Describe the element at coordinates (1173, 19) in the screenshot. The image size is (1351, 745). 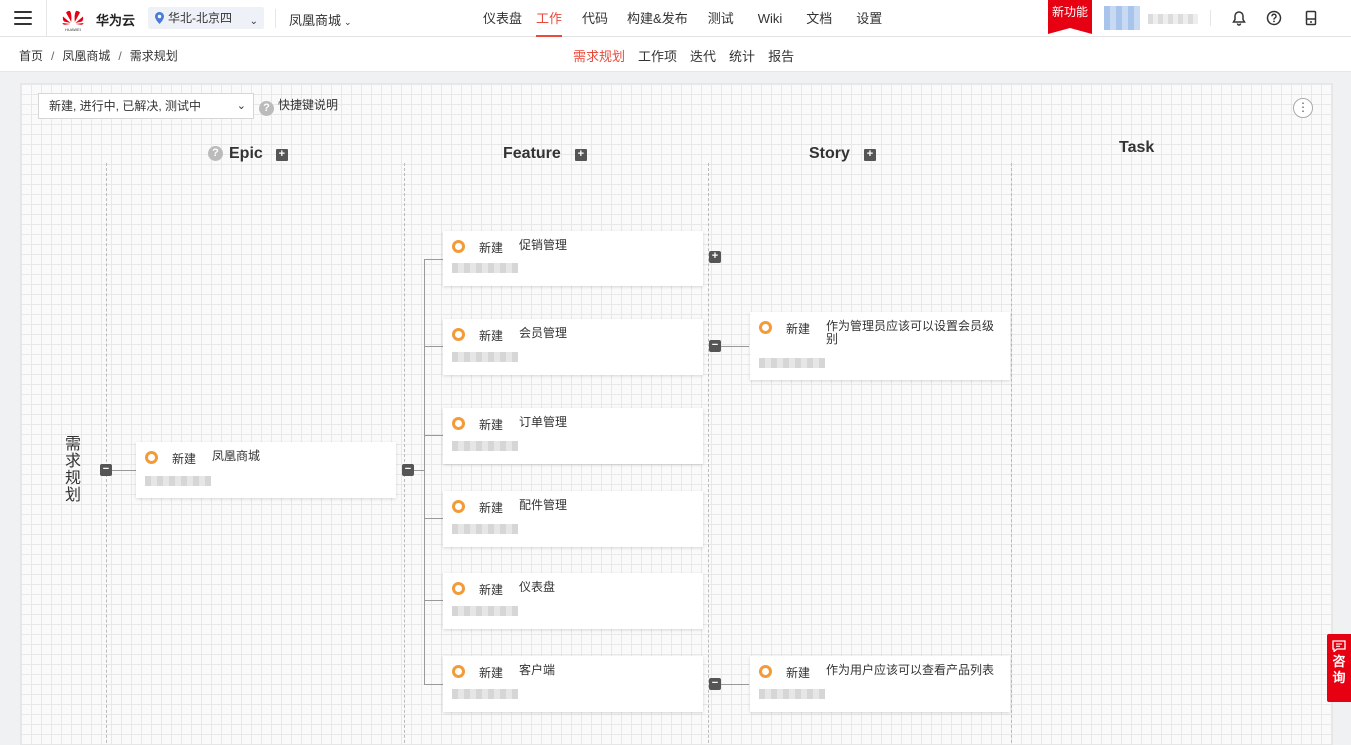
I see `username-blurred` at that location.